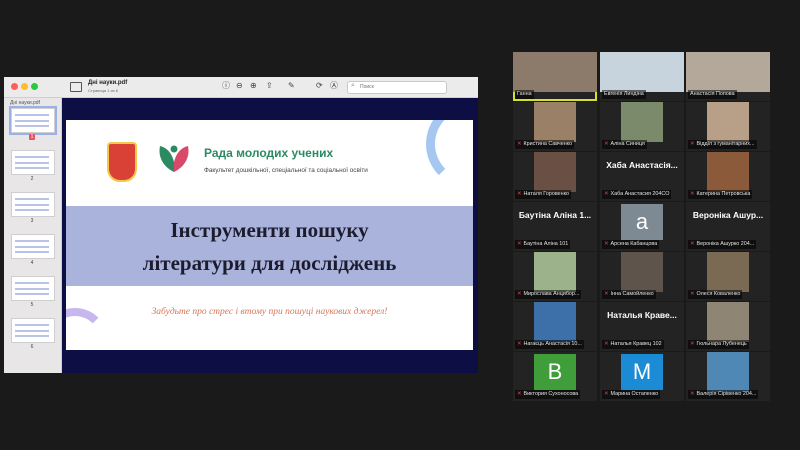 This screenshot has width=800, height=450. I want to click on zoom-in-icon: ⊕, so click(253, 86).